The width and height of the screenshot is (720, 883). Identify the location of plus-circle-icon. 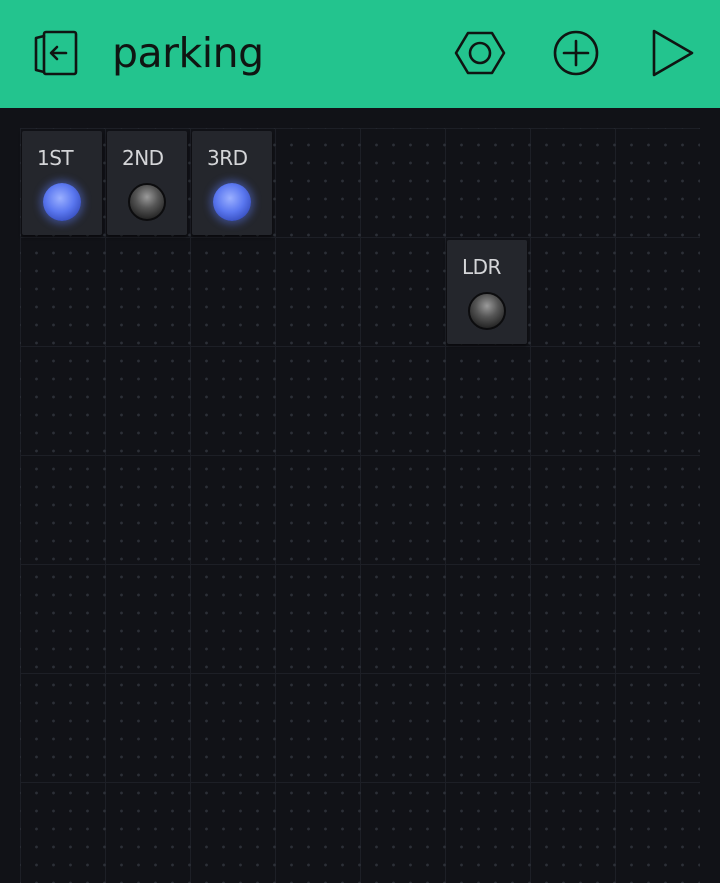
(576, 53).